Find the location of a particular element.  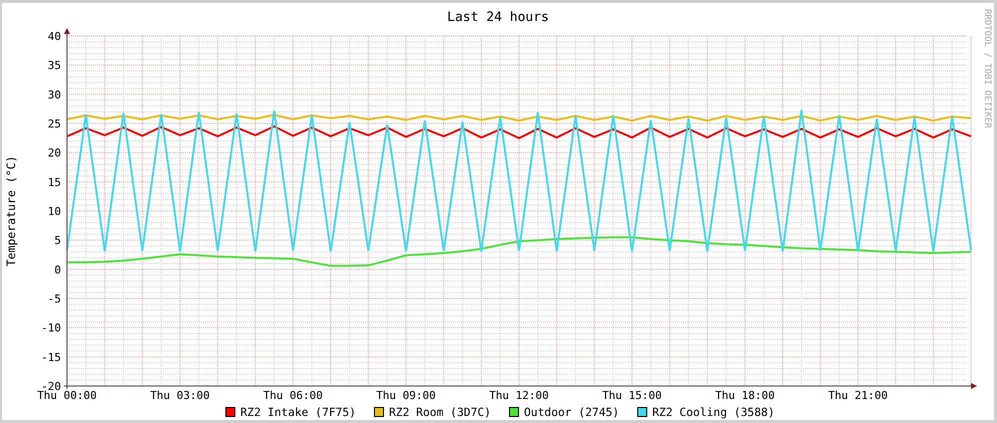

chart-title: Last 24 hours is located at coordinates (498, 17).